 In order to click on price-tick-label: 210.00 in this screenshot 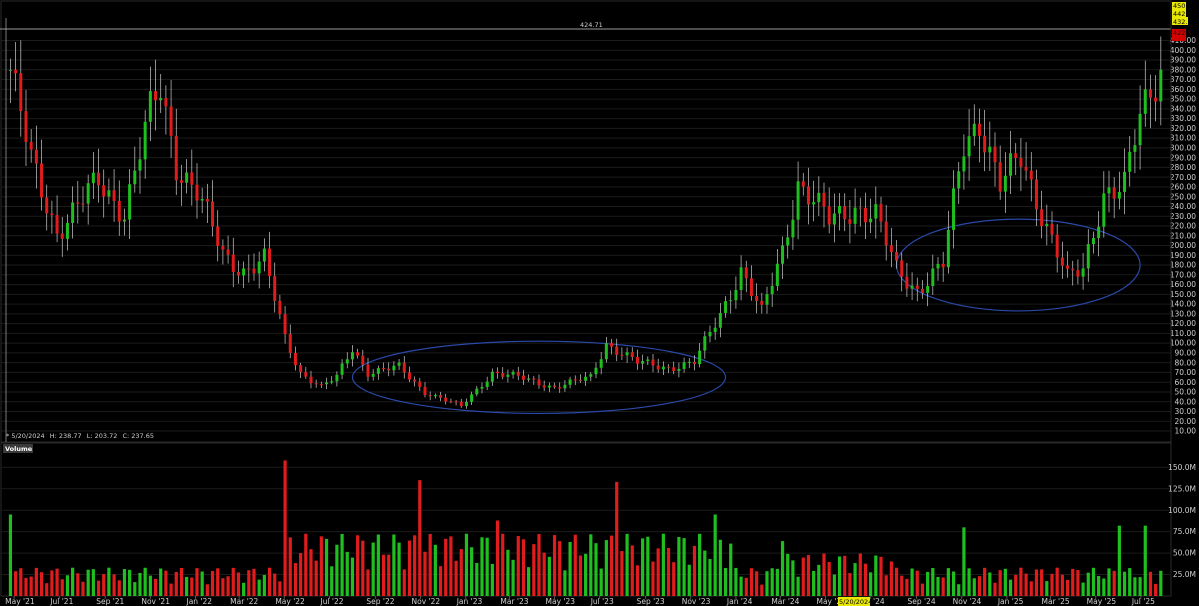, I will do `click(1183, 235)`.